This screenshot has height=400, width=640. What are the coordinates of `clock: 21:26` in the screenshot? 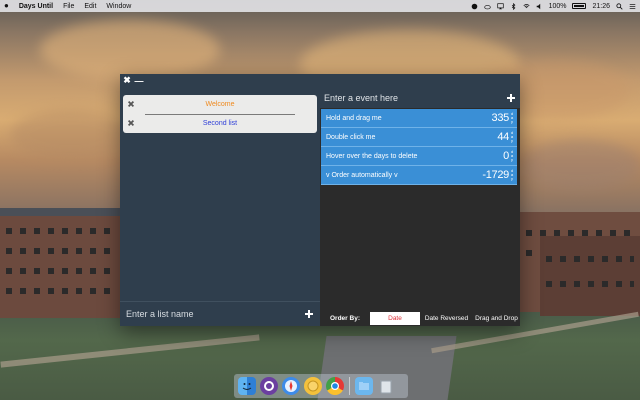 It's located at (601, 6).